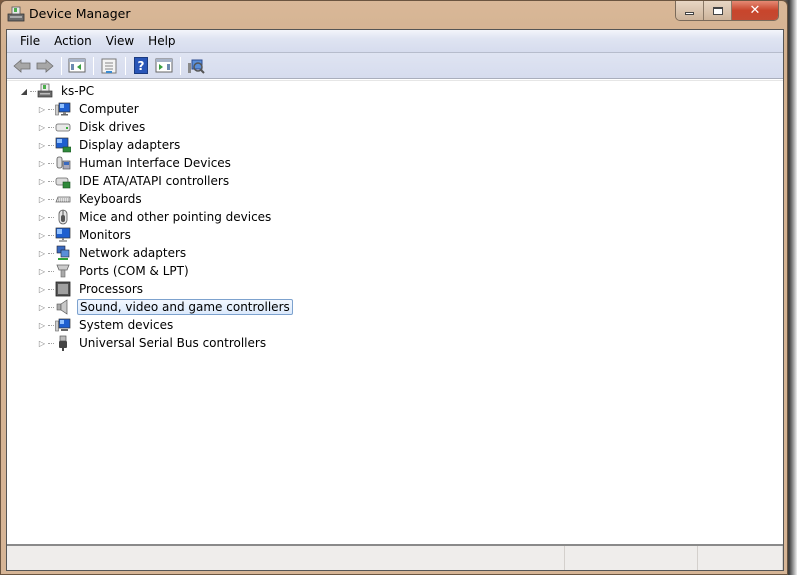  Describe the element at coordinates (286, 558) in the screenshot. I see `status-pane-main` at that location.